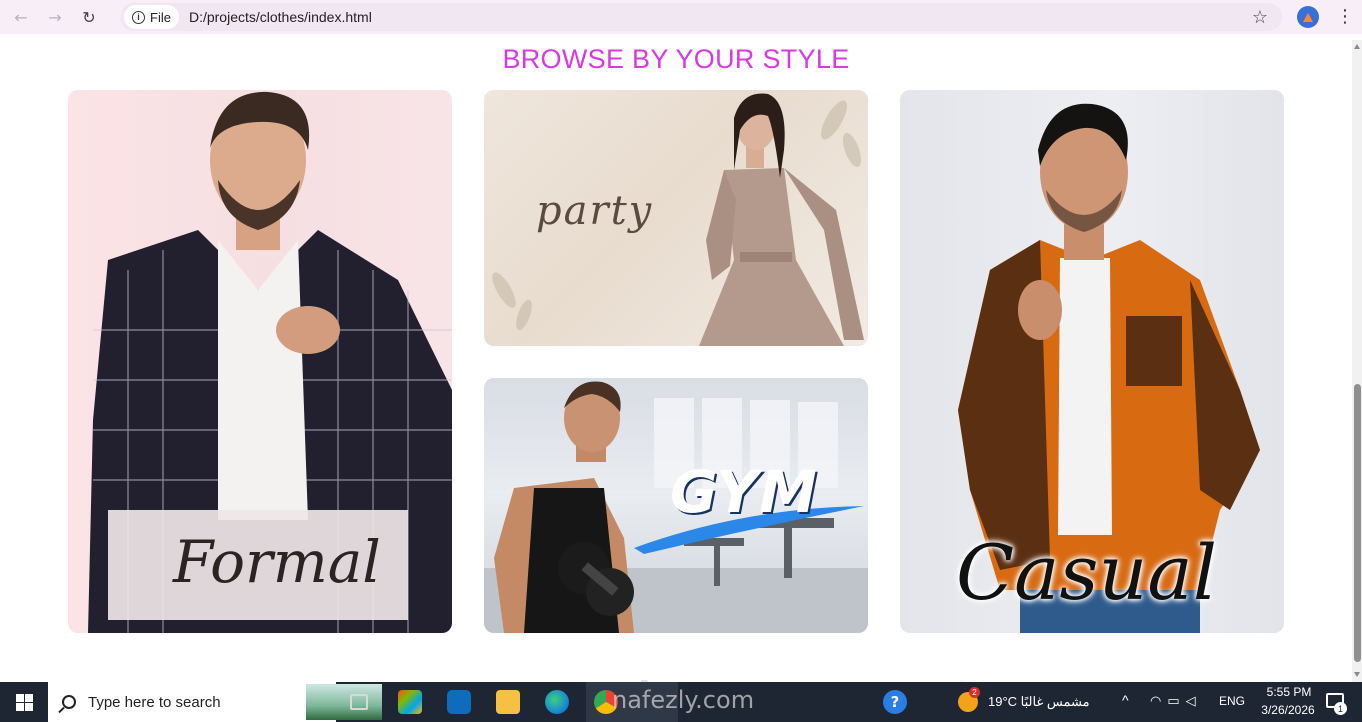 The height and width of the screenshot is (722, 1362). I want to click on site-chip-label: File, so click(160, 17).